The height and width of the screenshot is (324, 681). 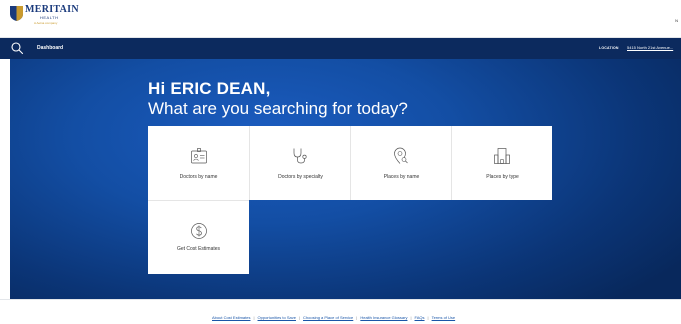 What do you see at coordinates (16, 13) in the screenshot?
I see `shield-logo-icon` at bounding box center [16, 13].